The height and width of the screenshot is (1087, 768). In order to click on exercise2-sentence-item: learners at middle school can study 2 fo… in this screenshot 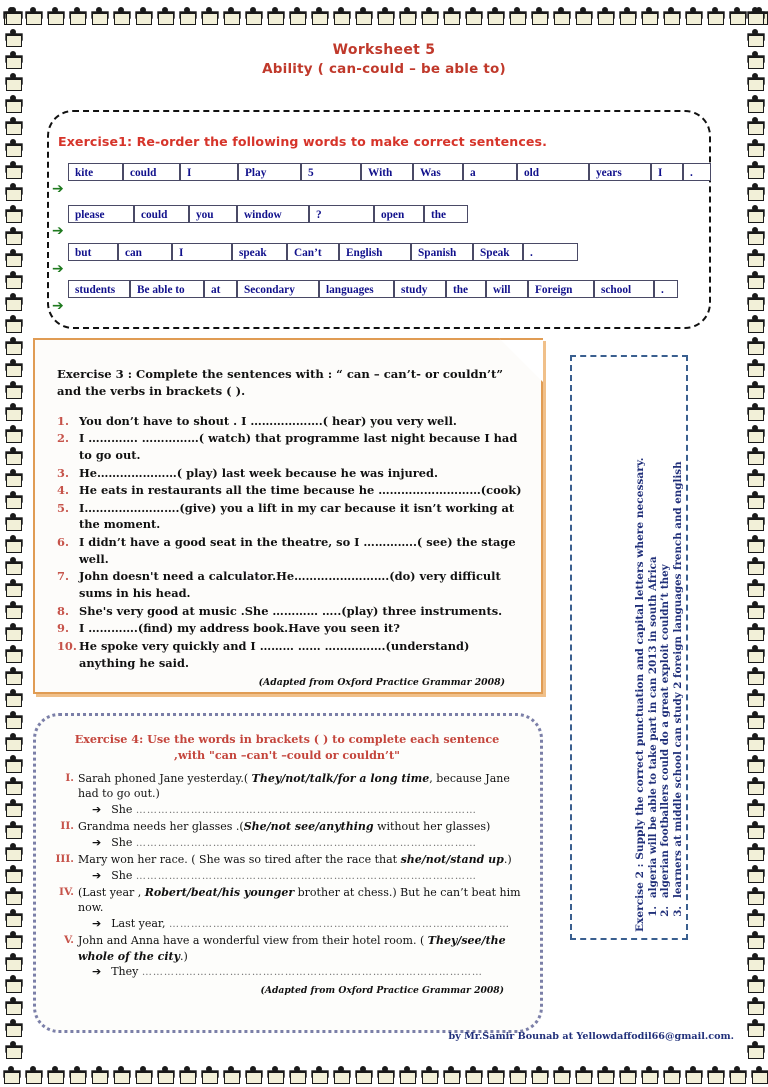, I will do `click(677, 679)`.